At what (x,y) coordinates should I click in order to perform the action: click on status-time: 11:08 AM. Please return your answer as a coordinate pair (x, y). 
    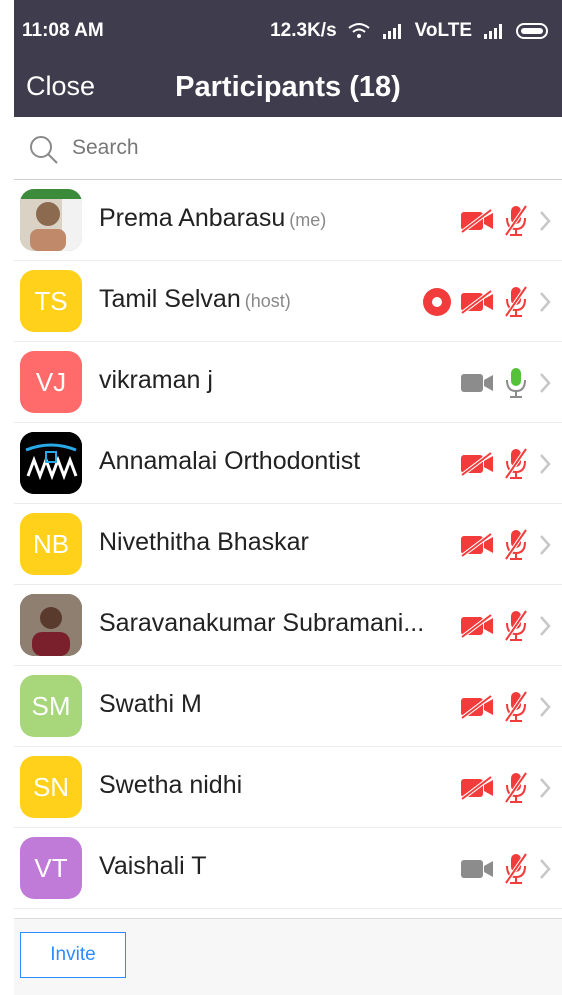
    Looking at the image, I should click on (63, 30).